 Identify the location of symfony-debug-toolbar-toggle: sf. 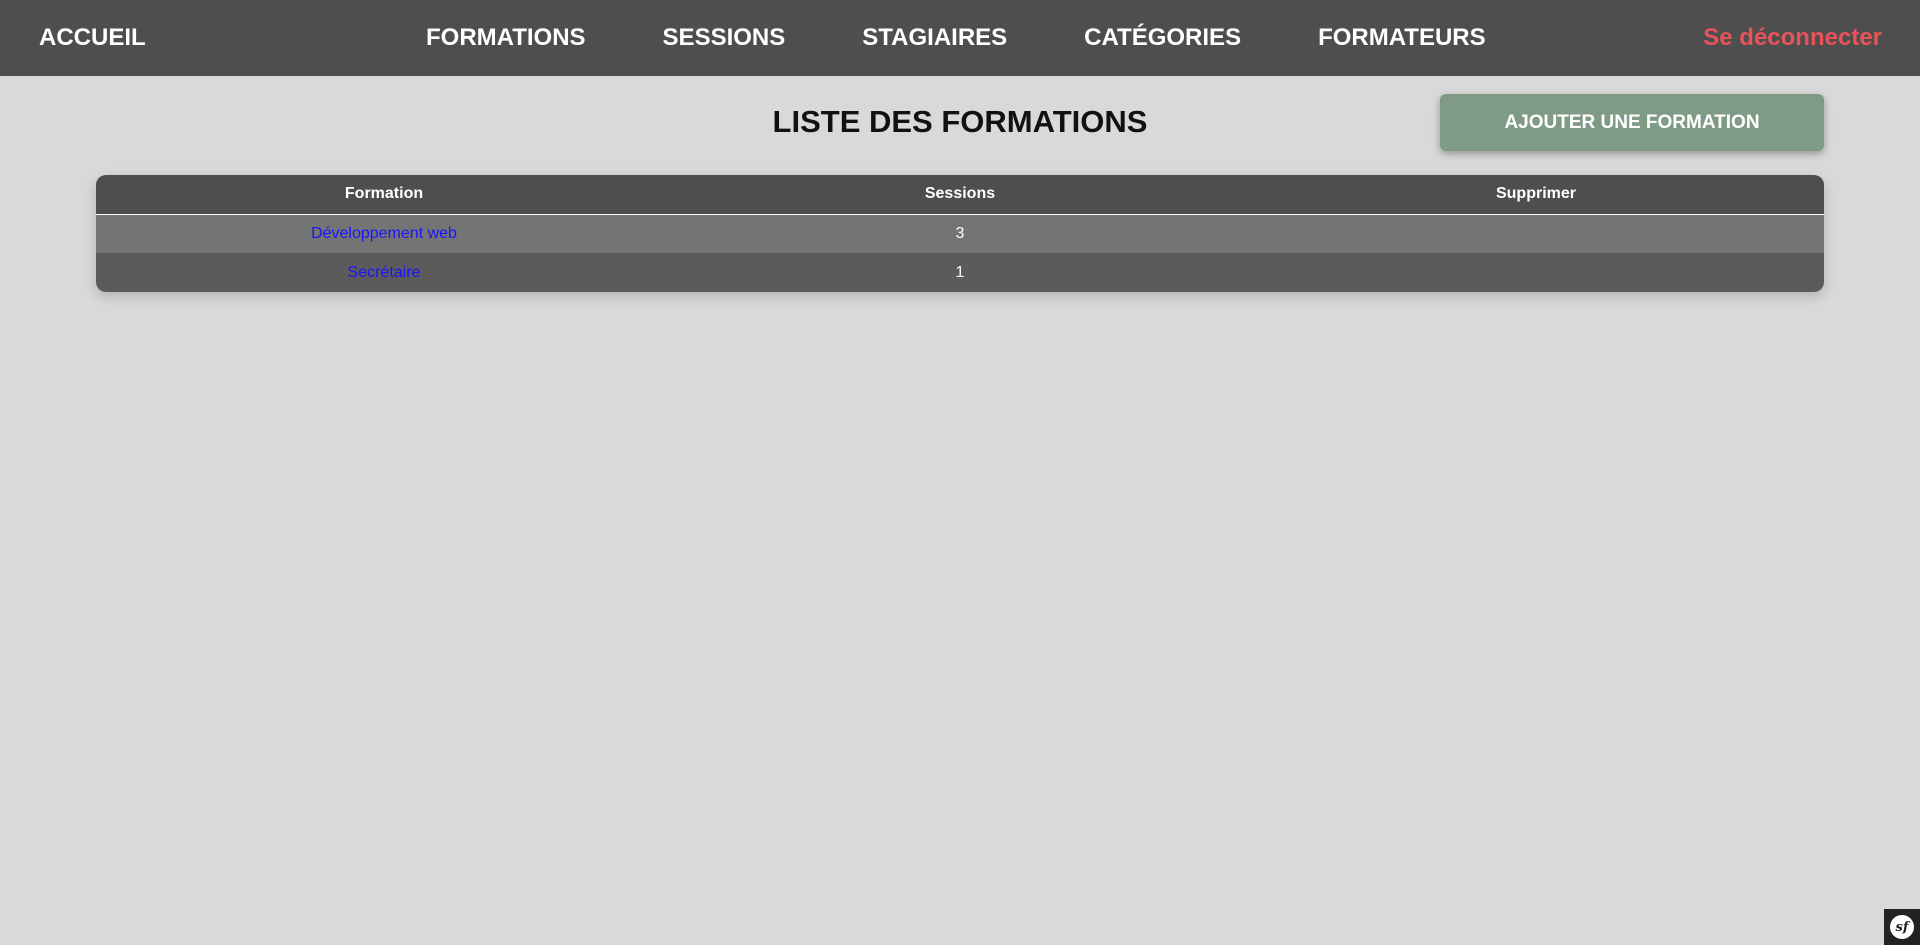
(1902, 927).